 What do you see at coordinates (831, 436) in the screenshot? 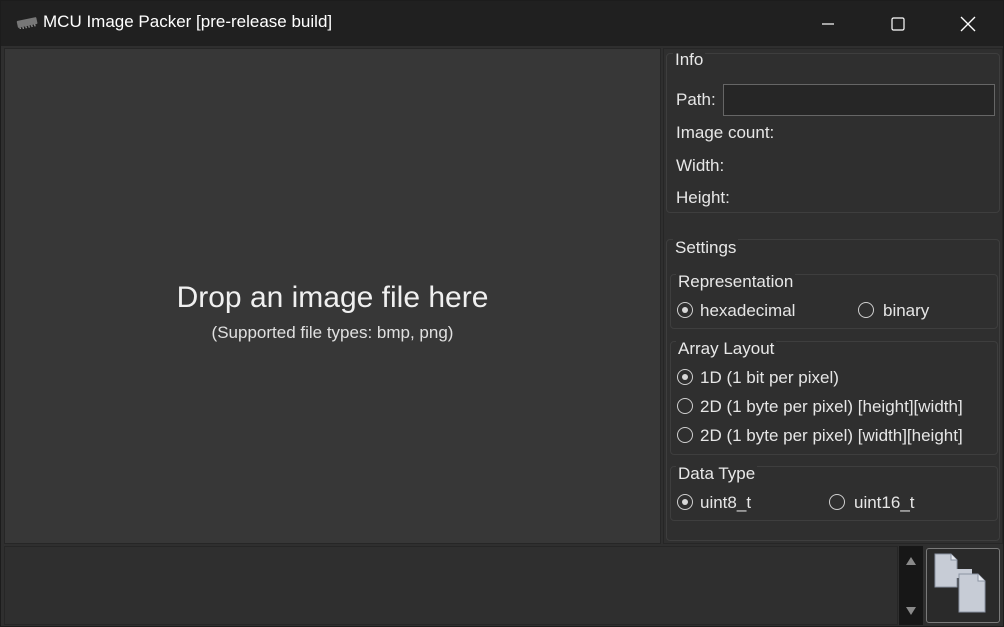
I see `layout-2d-width-height-label: 2D (1 byte per pixel) [width][height]` at bounding box center [831, 436].